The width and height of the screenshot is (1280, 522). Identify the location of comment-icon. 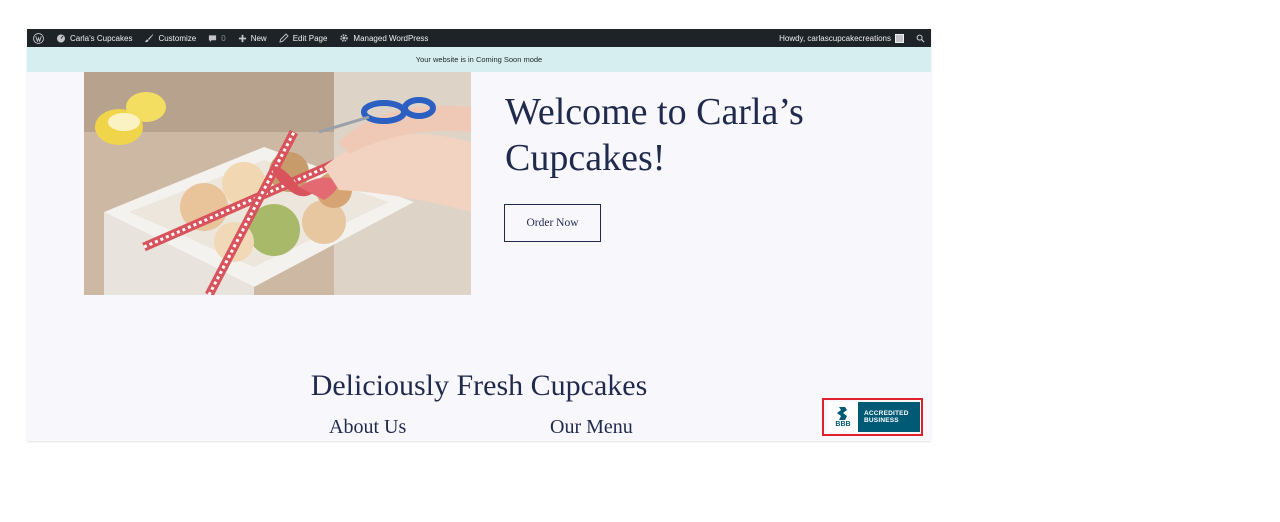
(213, 38).